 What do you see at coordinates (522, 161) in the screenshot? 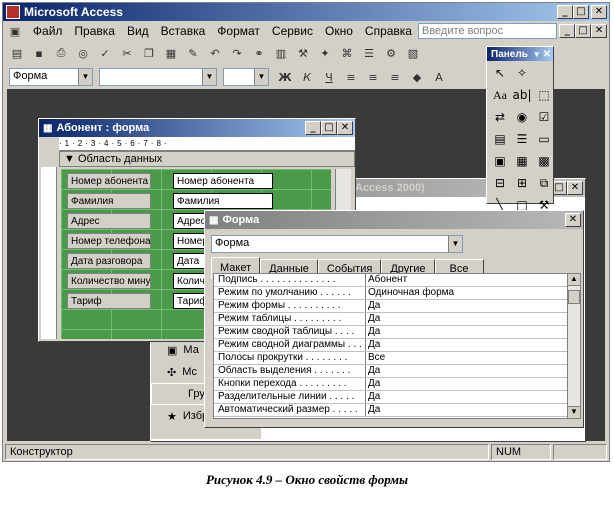
I see `unbound-frame-icon: ▦` at bounding box center [522, 161].